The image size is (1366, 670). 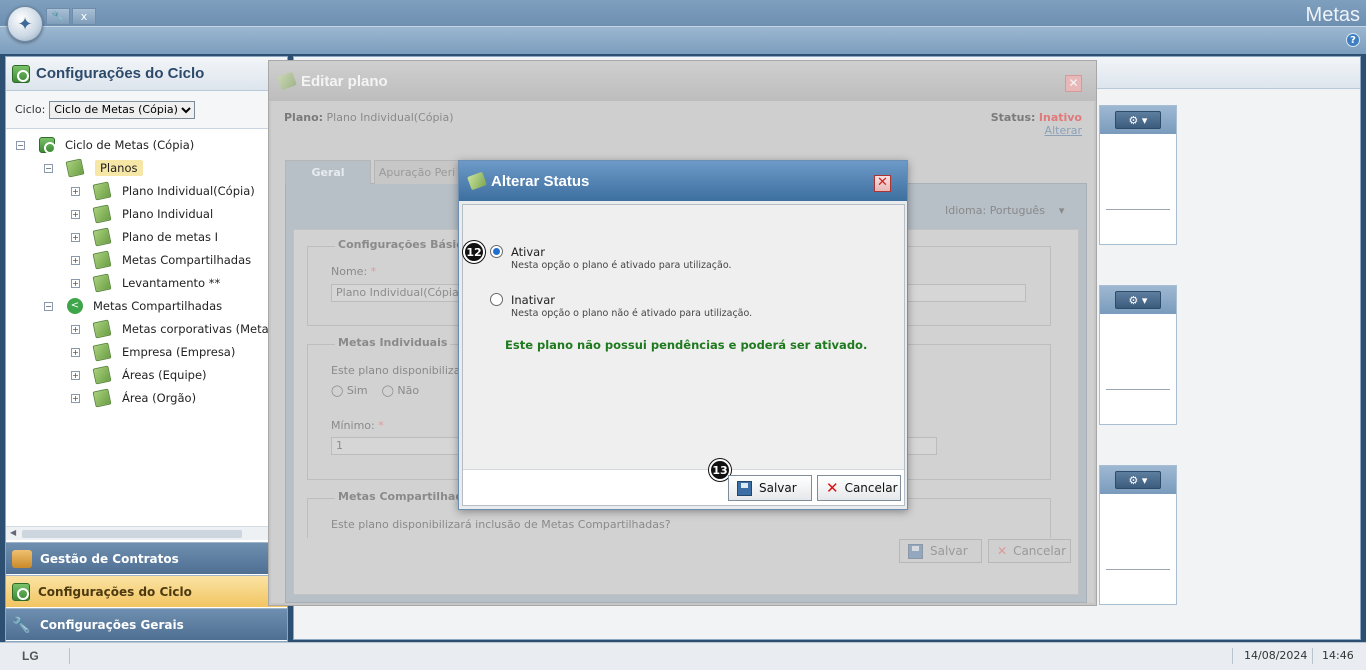 What do you see at coordinates (496, 299) in the screenshot?
I see `inativar-radio` at bounding box center [496, 299].